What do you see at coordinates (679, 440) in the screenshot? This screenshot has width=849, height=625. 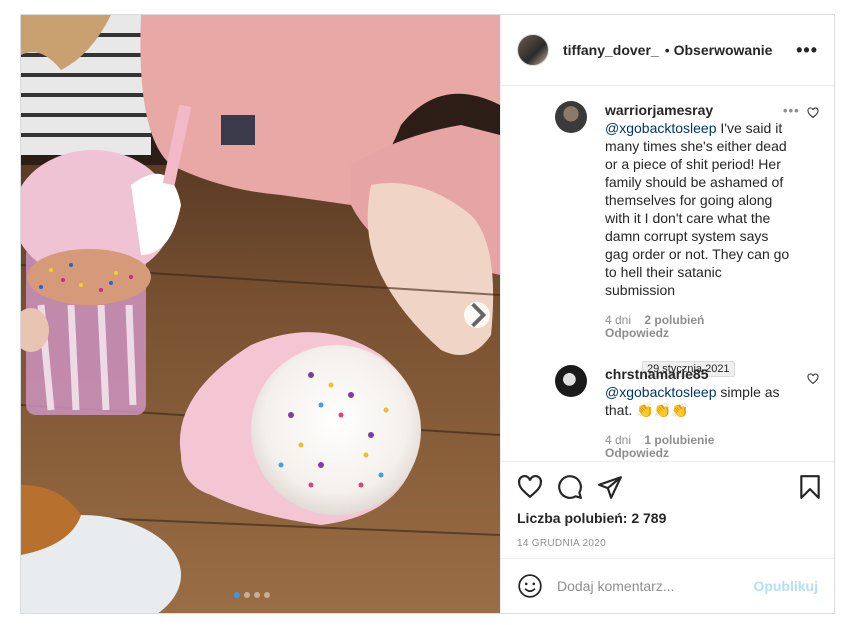 I see `comment-likes: 1 polubienie` at bounding box center [679, 440].